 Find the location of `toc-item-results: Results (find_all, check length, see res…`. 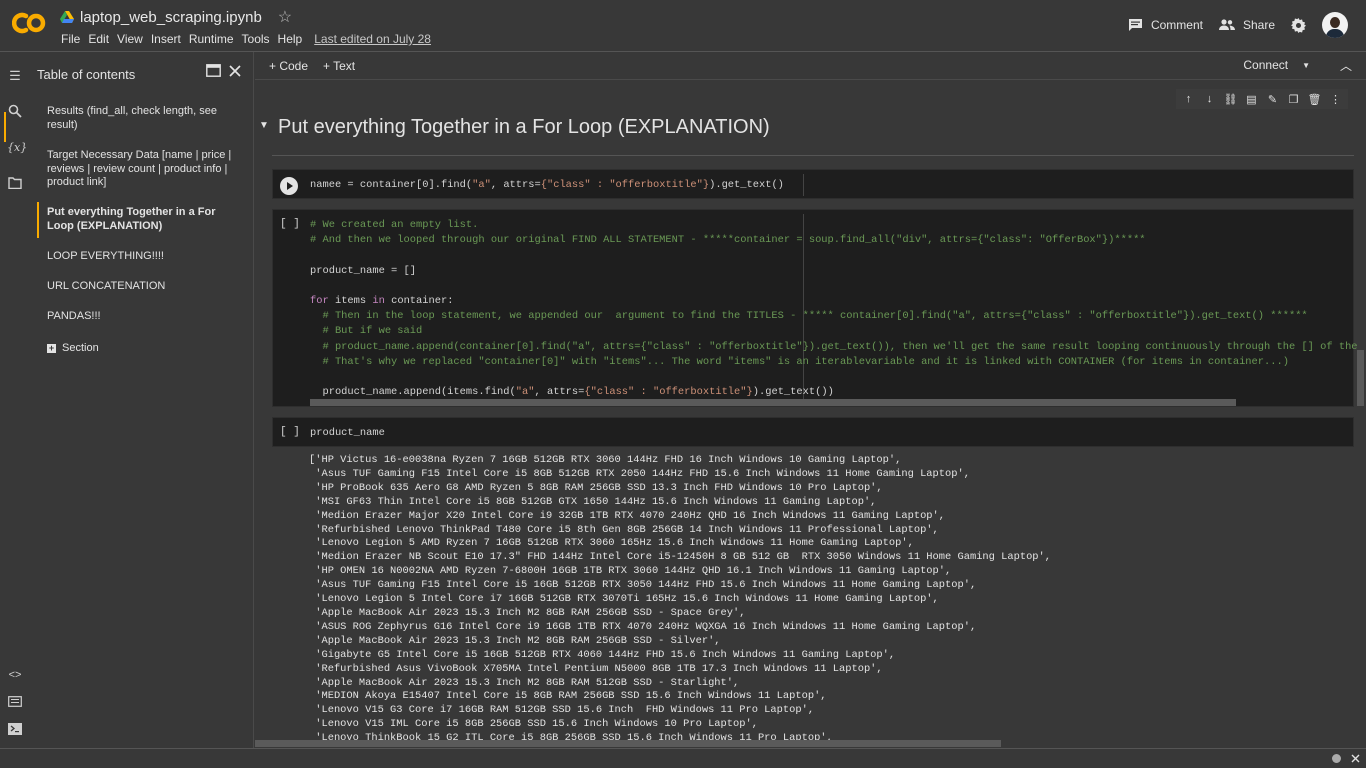

toc-item-results: Results (find_all, check length, see res… is located at coordinates (144, 118).